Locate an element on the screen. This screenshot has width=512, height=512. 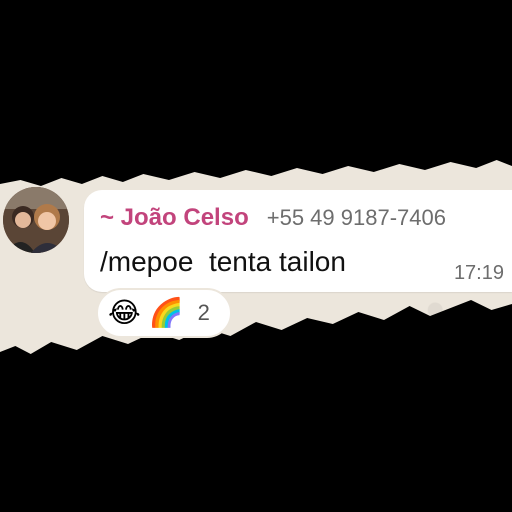
sender-name: ~ João Celso is located at coordinates (174, 218).